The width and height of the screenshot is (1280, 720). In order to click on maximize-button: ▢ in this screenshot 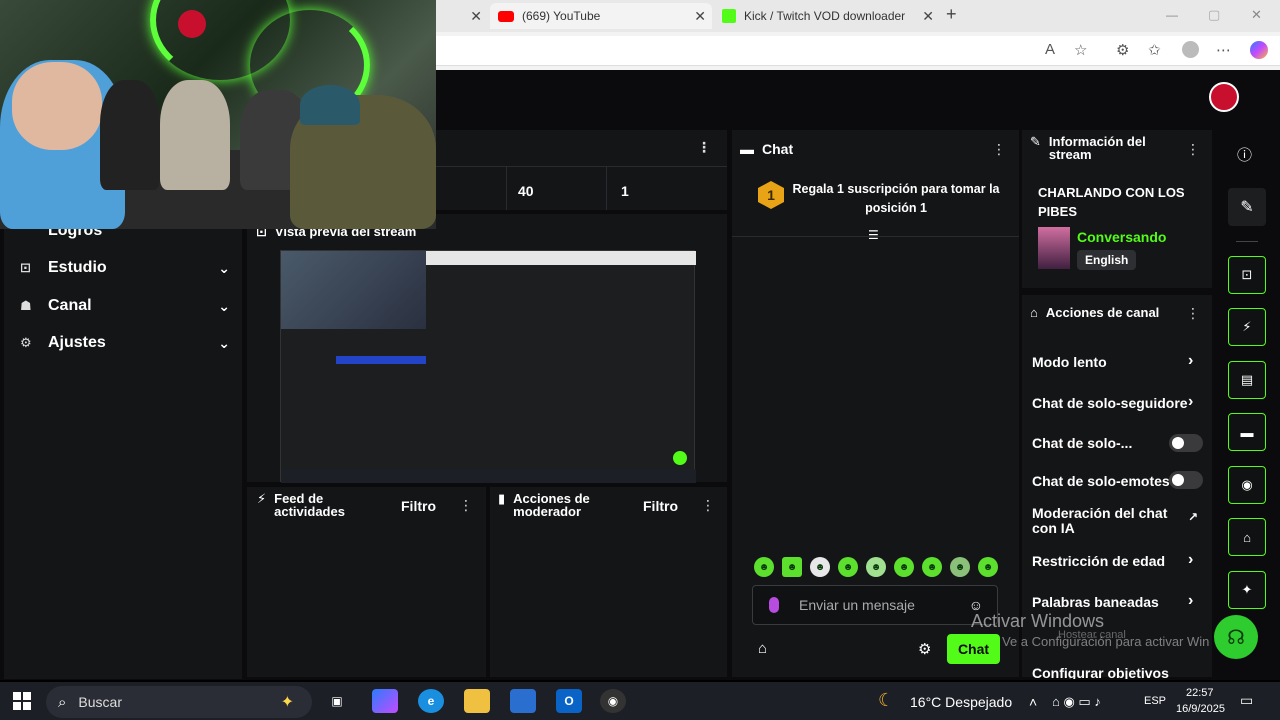, I will do `click(1214, 15)`.